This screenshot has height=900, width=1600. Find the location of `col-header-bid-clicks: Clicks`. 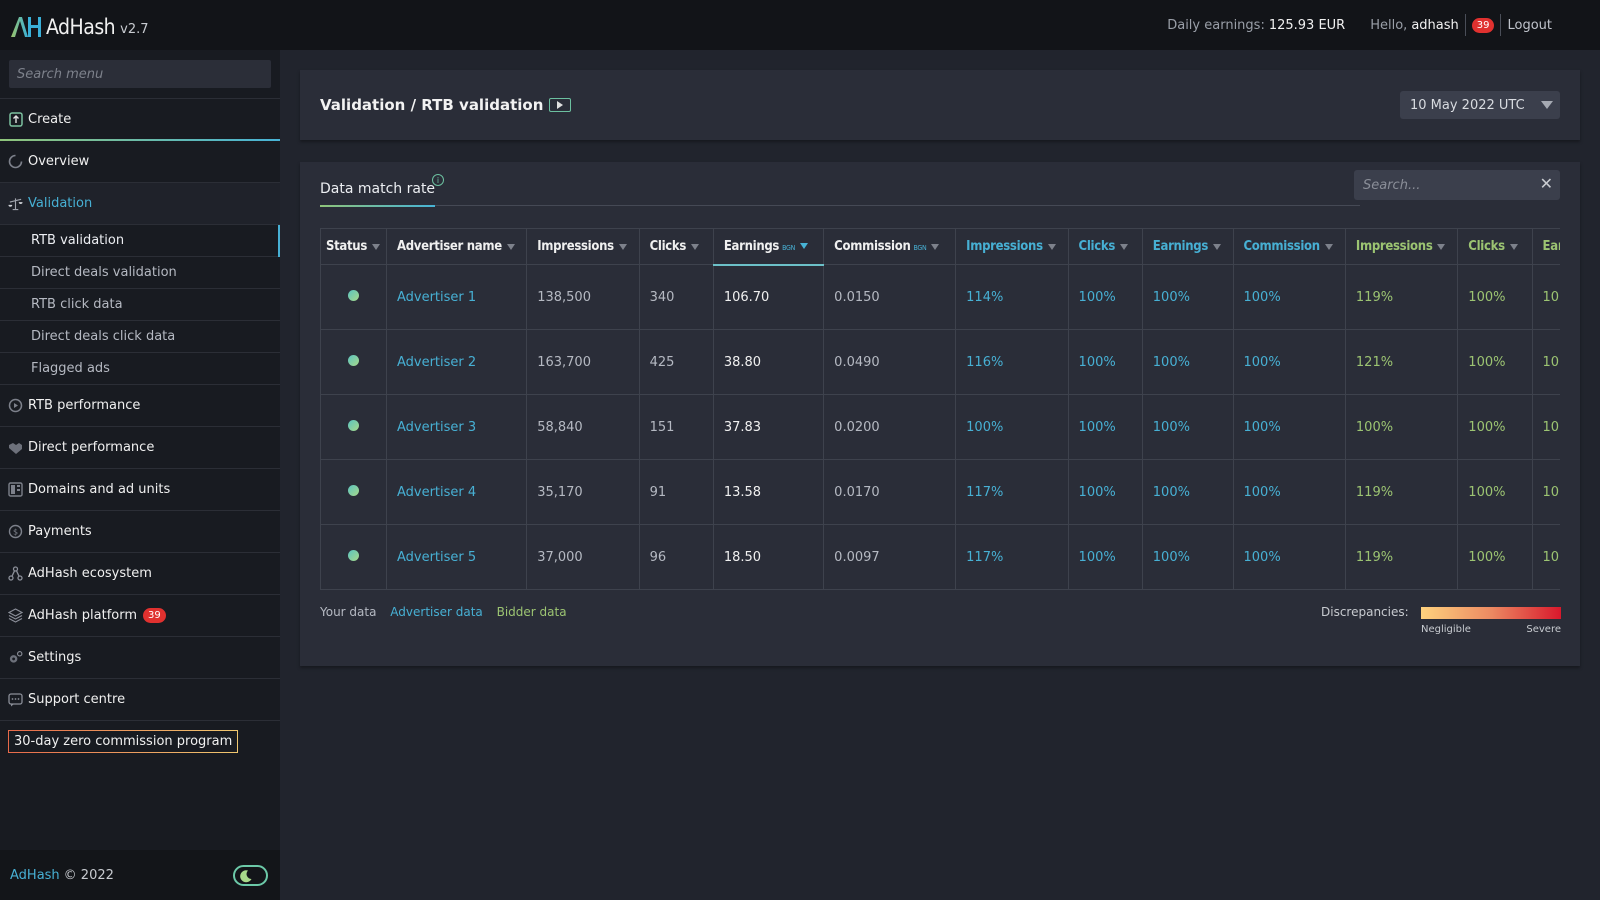

col-header-bid-clicks: Clicks is located at coordinates (1495, 246).